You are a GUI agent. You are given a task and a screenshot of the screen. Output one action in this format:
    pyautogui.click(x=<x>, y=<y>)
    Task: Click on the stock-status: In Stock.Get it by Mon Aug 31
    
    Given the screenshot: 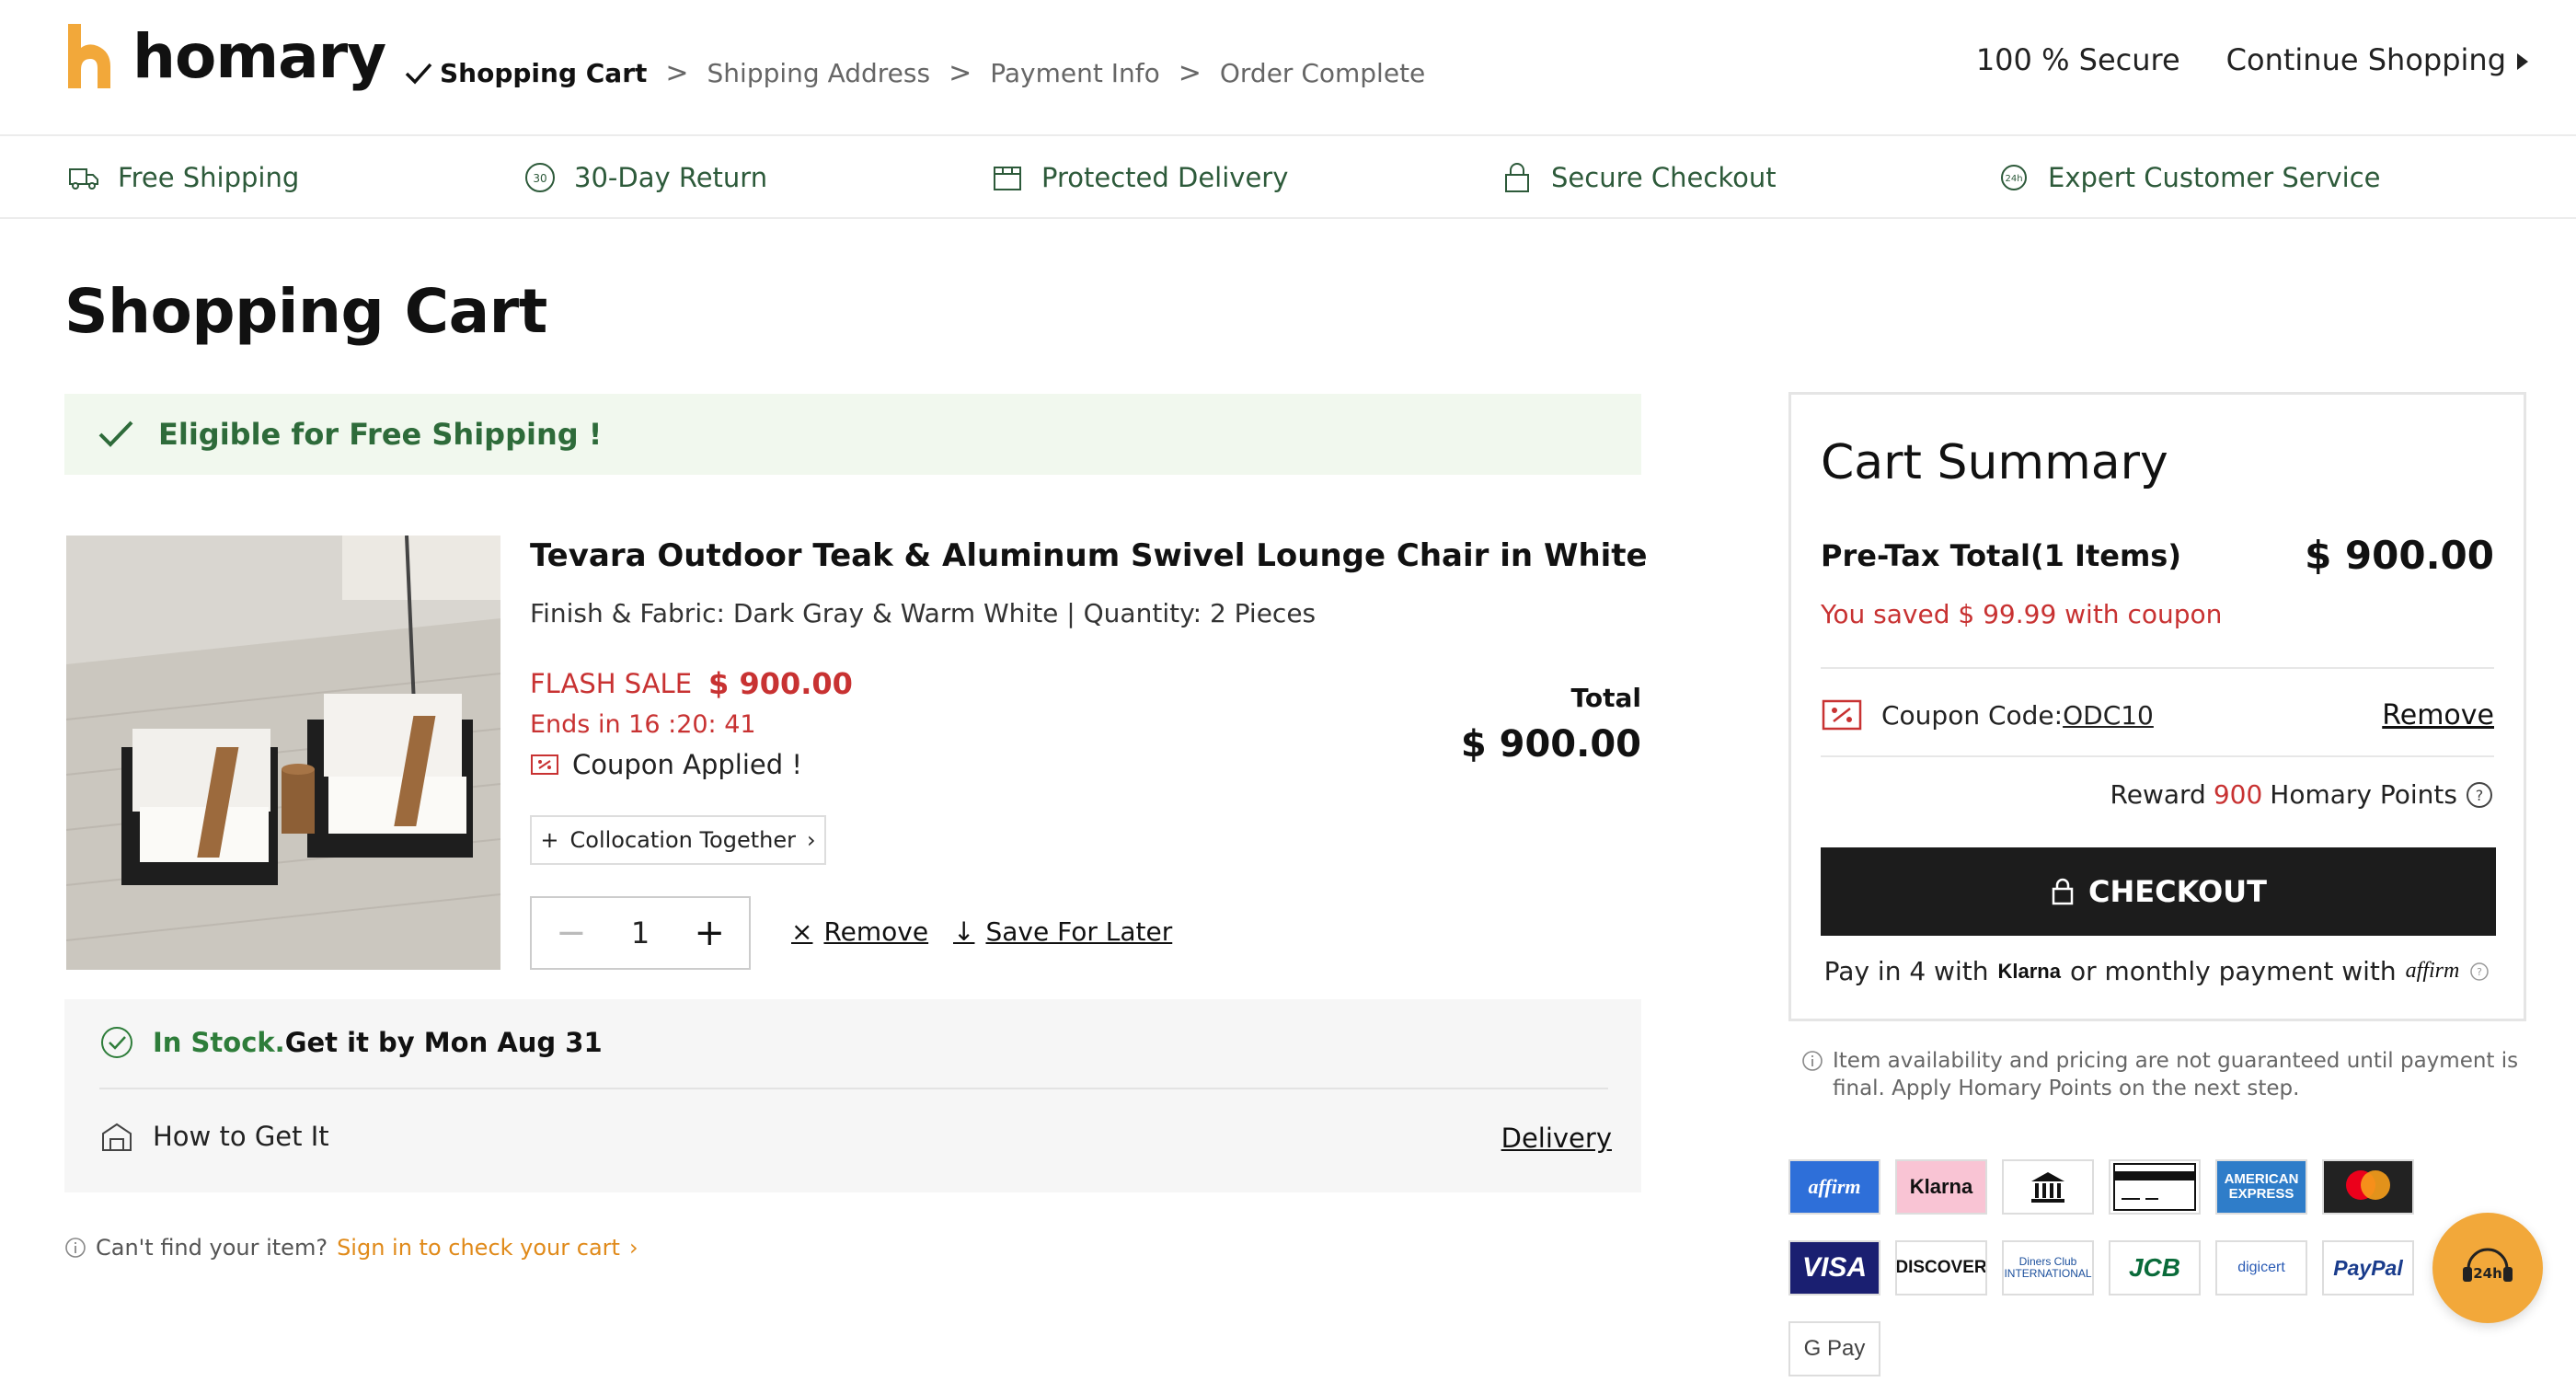 What is the action you would take?
    pyautogui.click(x=351, y=1042)
    